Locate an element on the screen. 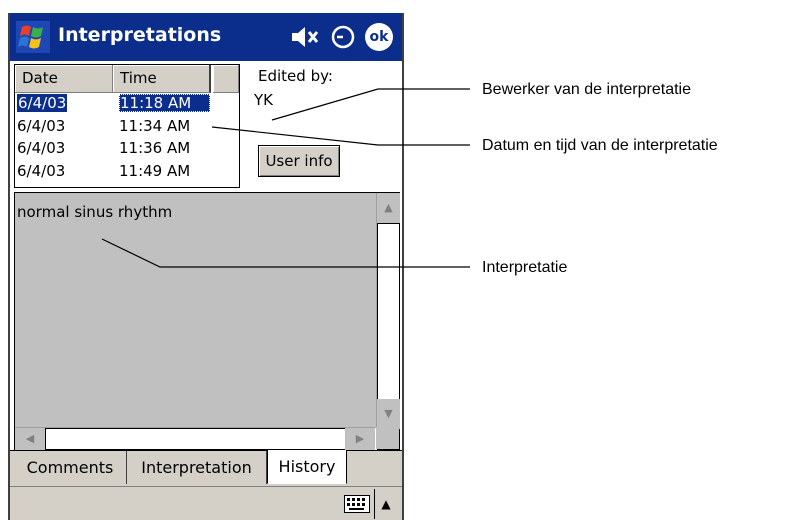 The width and height of the screenshot is (796, 520). vertical-scrollbar: ▲ ▼ is located at coordinates (388, 311).